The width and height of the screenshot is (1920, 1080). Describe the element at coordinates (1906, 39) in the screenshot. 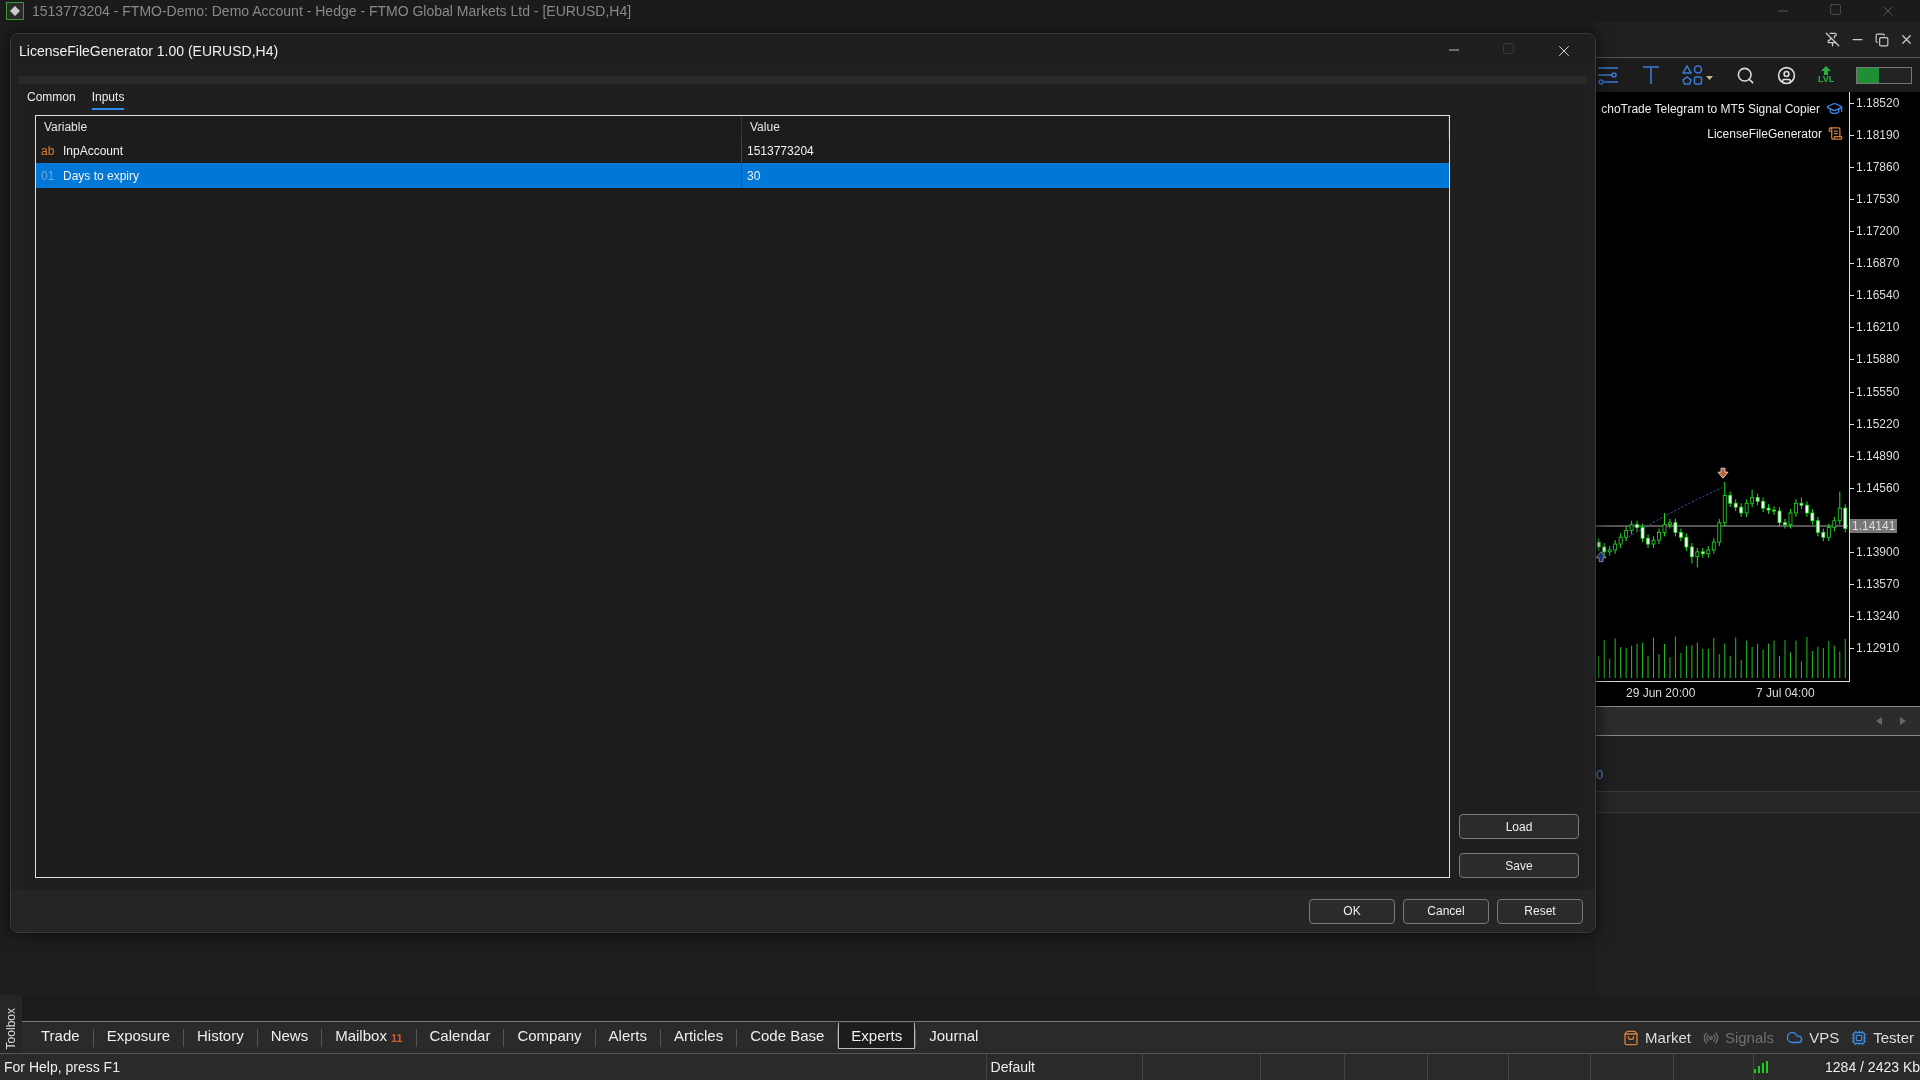

I see `close-icon` at that location.